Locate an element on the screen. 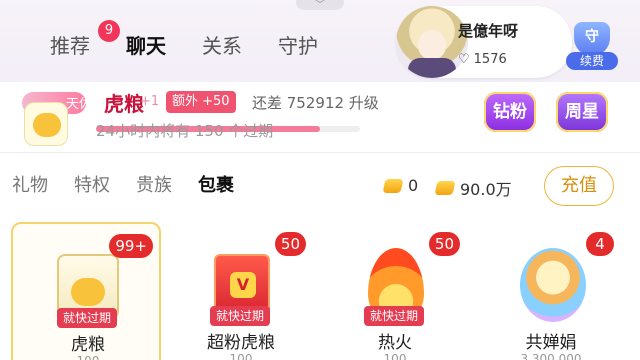 This screenshot has width=640, height=360. gift-name: 共婵娟 is located at coordinates (551, 343).